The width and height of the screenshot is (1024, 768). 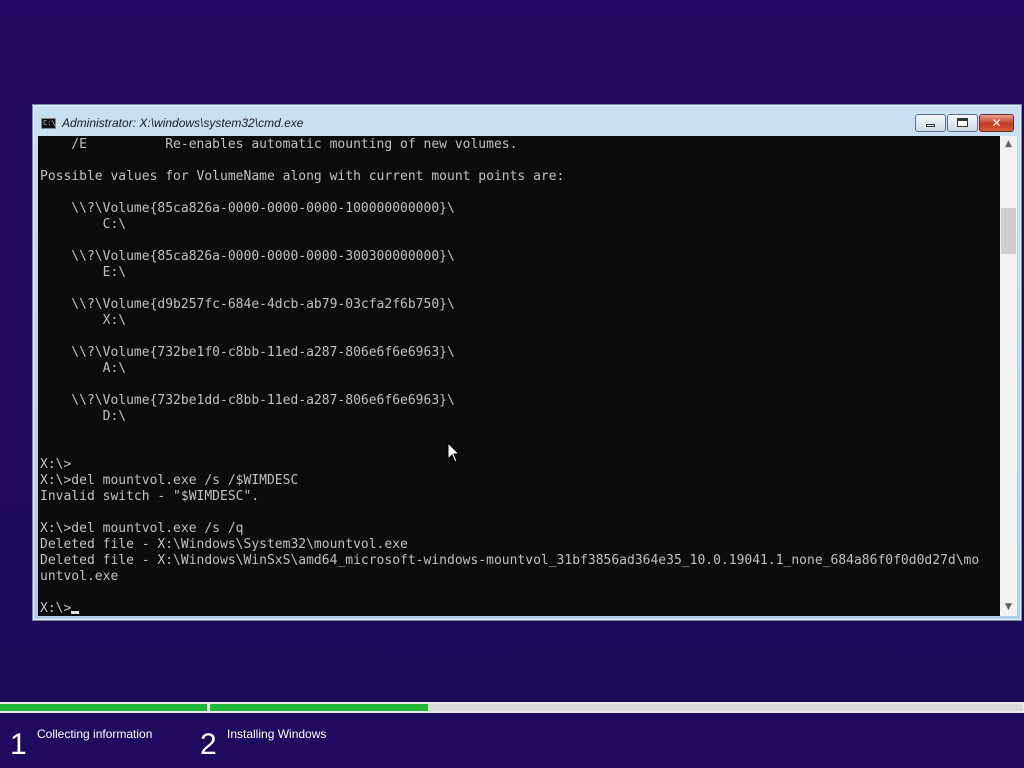 What do you see at coordinates (277, 734) in the screenshot?
I see `step-label-installing: Installing Windows` at bounding box center [277, 734].